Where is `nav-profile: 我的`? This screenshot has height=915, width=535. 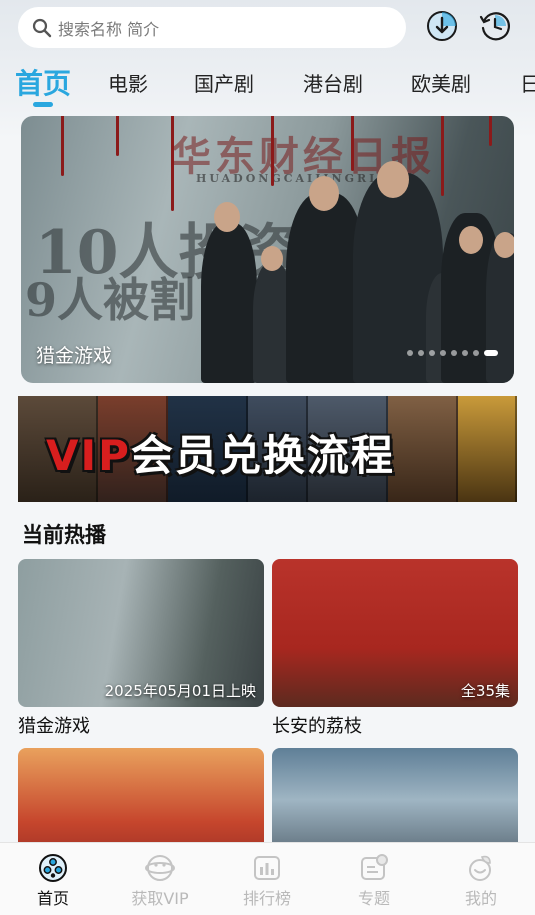 nav-profile: 我的 is located at coordinates (481, 881).